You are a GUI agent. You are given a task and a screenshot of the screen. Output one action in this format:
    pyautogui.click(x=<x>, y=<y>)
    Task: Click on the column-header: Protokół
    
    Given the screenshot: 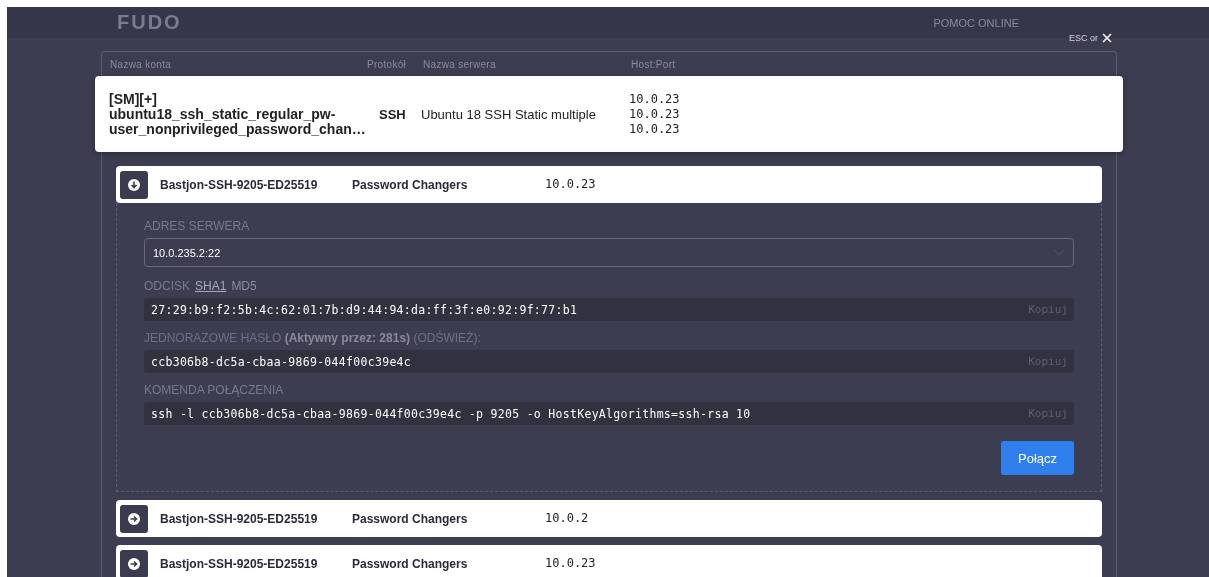 What is the action you would take?
    pyautogui.click(x=387, y=64)
    